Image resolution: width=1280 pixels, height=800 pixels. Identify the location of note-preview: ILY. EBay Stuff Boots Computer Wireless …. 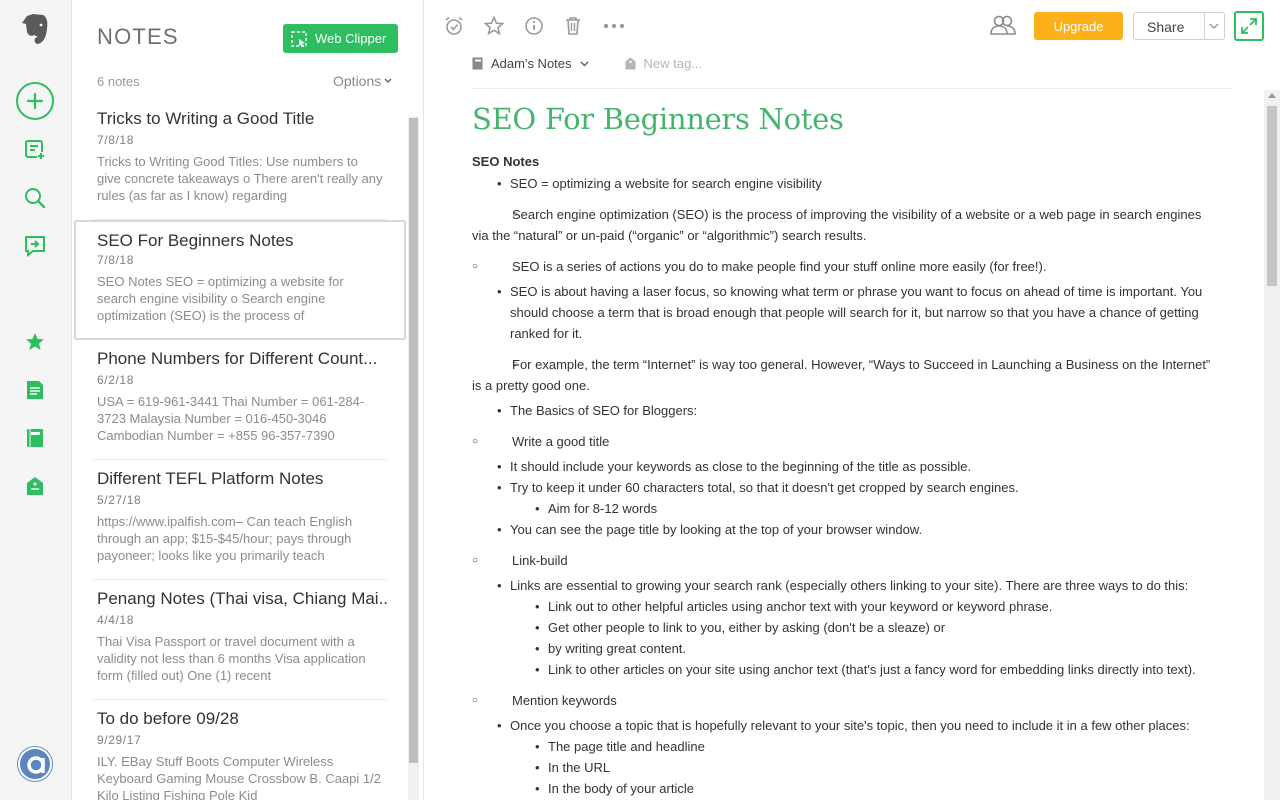
(239, 777).